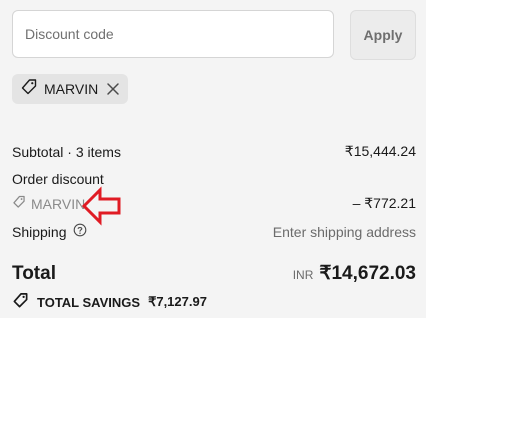 The image size is (520, 436). I want to click on savings-label: TOTAL SAVINGS, so click(89, 302).